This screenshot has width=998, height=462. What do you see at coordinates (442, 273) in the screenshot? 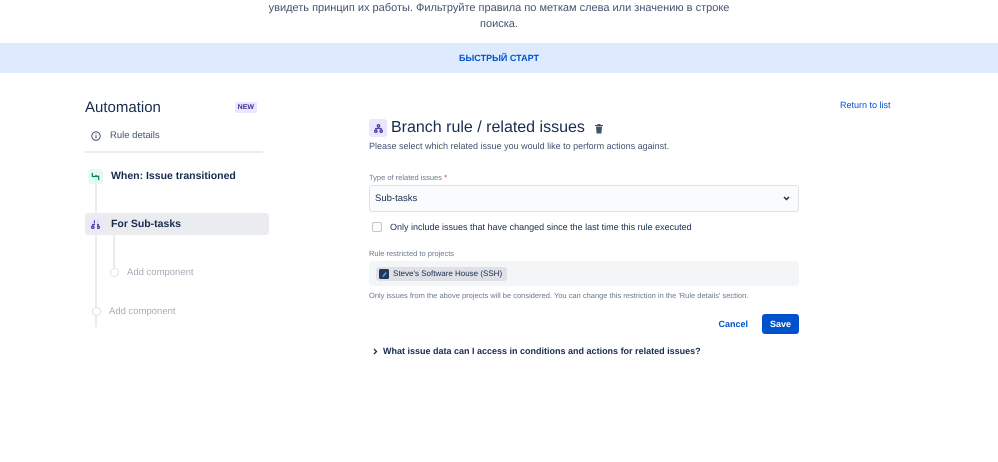
I see `project-tag: Steve's Software House (SSH)` at bounding box center [442, 273].